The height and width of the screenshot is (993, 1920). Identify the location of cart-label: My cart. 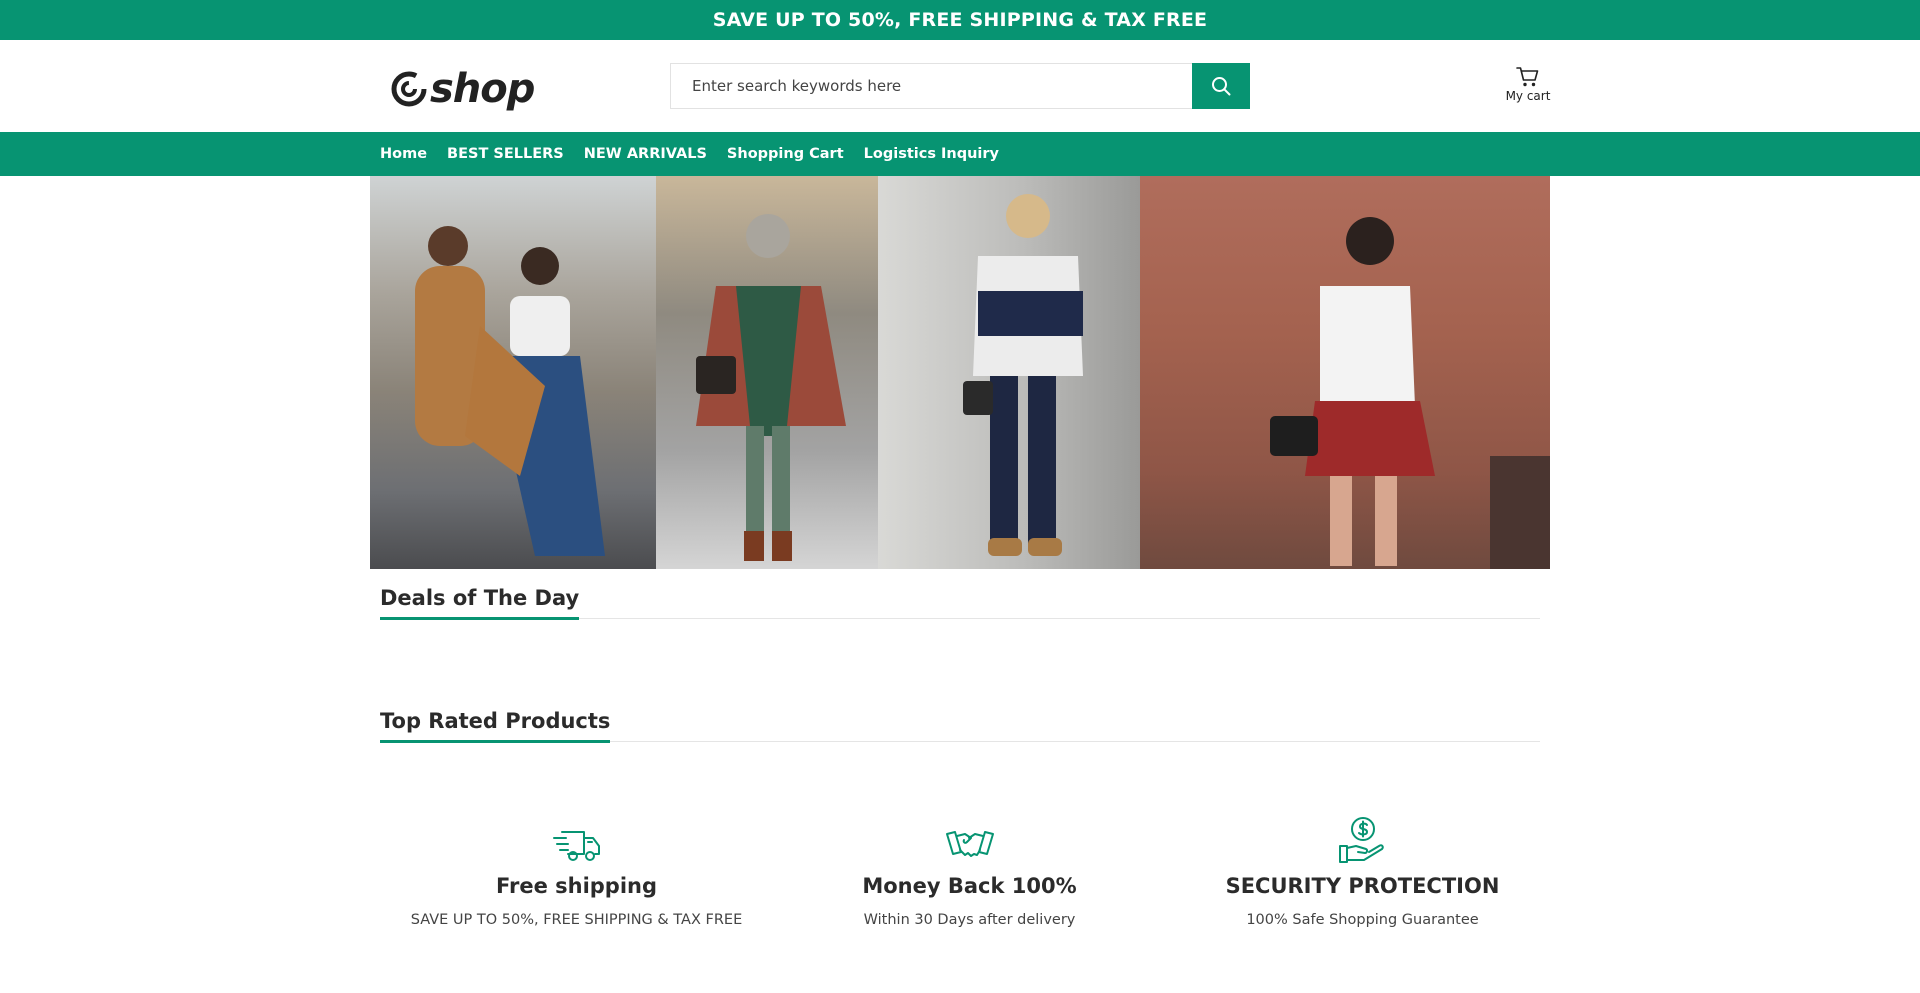
(1528, 96).